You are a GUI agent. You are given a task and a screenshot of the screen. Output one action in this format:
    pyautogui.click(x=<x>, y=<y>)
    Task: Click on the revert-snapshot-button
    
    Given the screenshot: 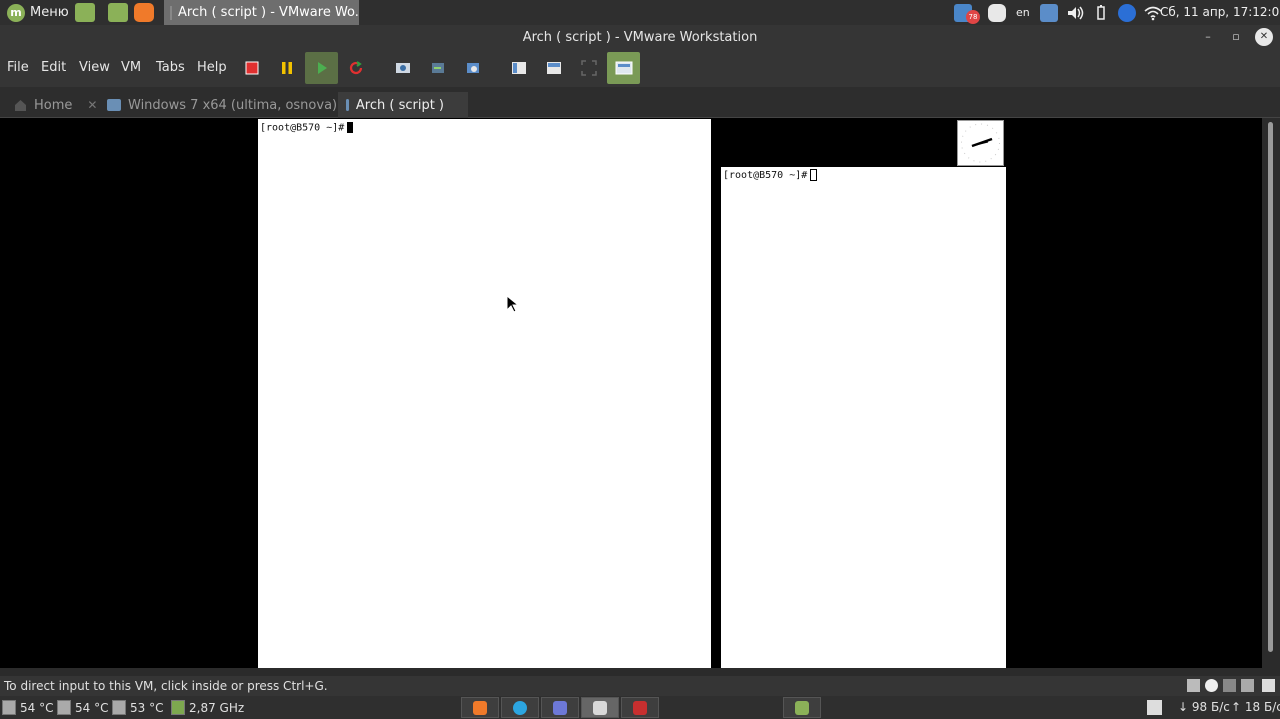 What is the action you would take?
    pyautogui.click(x=437, y=68)
    